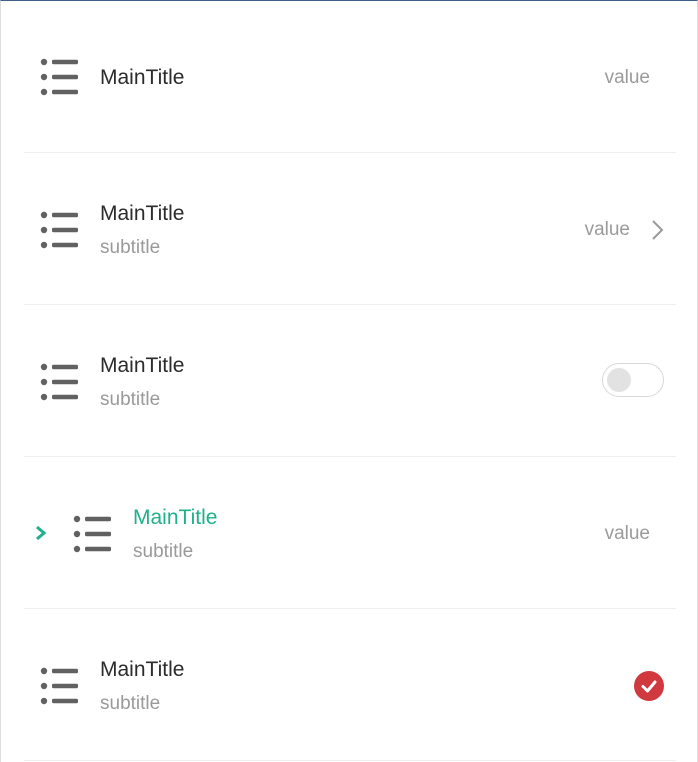  Describe the element at coordinates (619, 380) in the screenshot. I see `toggle-knob` at that location.